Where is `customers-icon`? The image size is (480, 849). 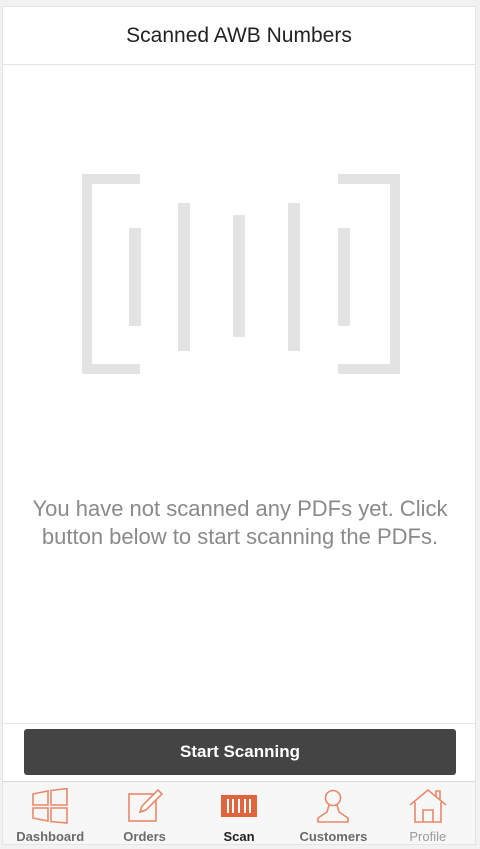
customers-icon is located at coordinates (333, 806).